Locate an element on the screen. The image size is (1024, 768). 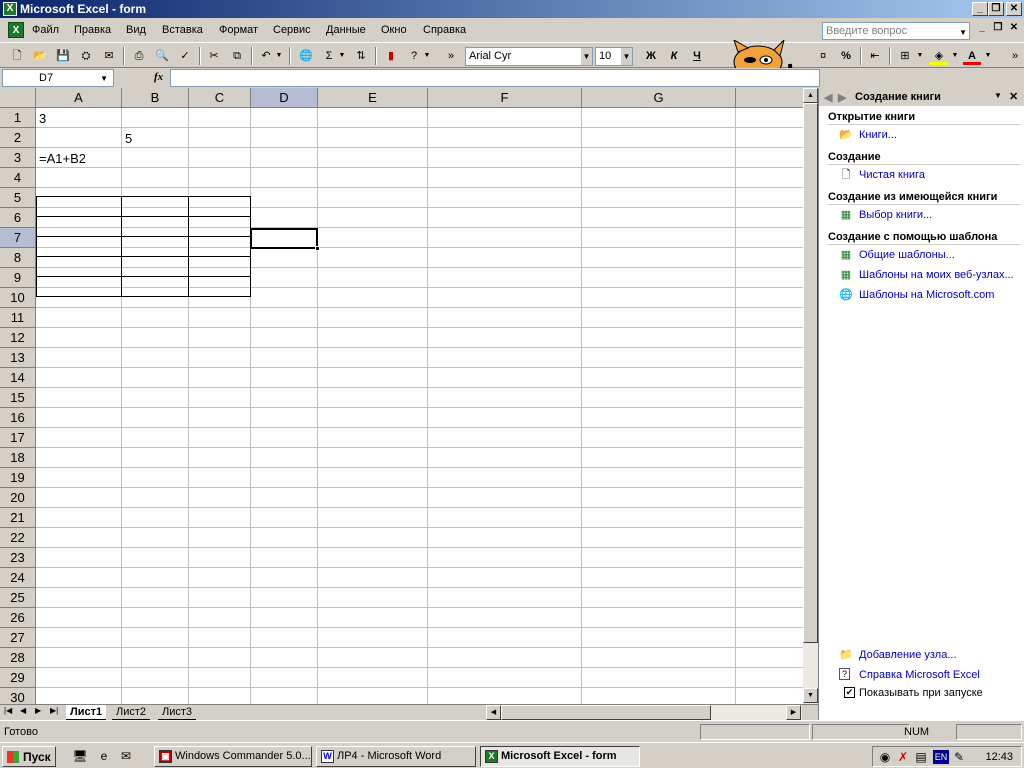
row-header: 20 is located at coordinates (18, 498).